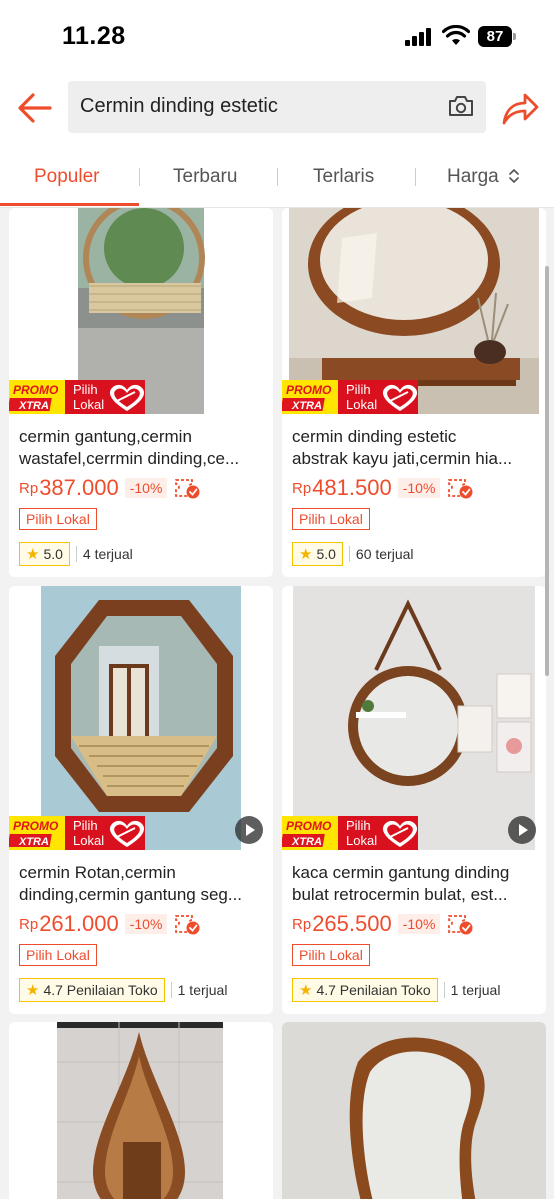  I want to click on sort-bar: Populer Terbaru Terlaris Harga, so click(277, 178).